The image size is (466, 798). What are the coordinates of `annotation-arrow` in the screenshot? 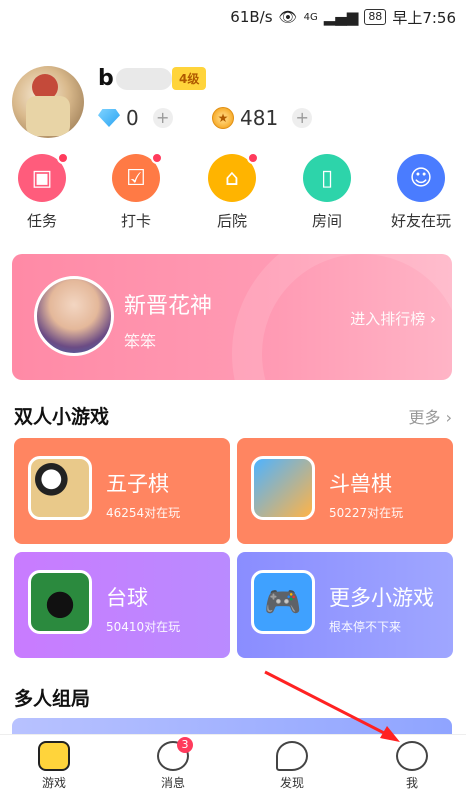 It's located at (332, 706).